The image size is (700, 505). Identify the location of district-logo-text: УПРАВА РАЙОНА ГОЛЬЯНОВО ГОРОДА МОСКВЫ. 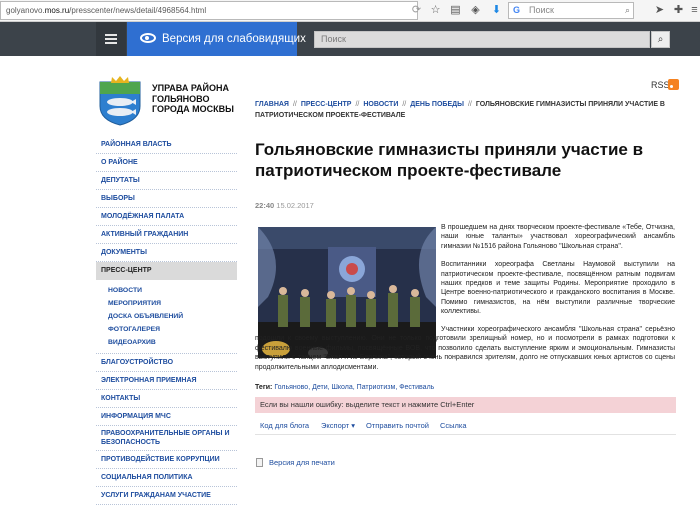
(193, 99).